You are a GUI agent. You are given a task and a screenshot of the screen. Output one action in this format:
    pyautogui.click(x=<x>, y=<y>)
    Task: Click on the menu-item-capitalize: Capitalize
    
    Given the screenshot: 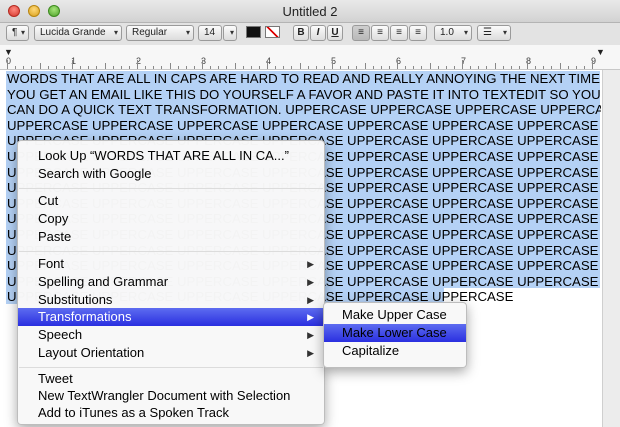 What is the action you would take?
    pyautogui.click(x=395, y=351)
    